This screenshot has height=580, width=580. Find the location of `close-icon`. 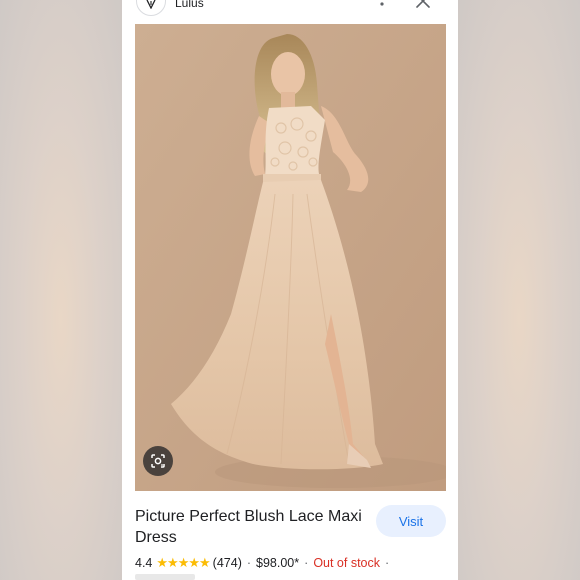

close-icon is located at coordinates (423, 4).